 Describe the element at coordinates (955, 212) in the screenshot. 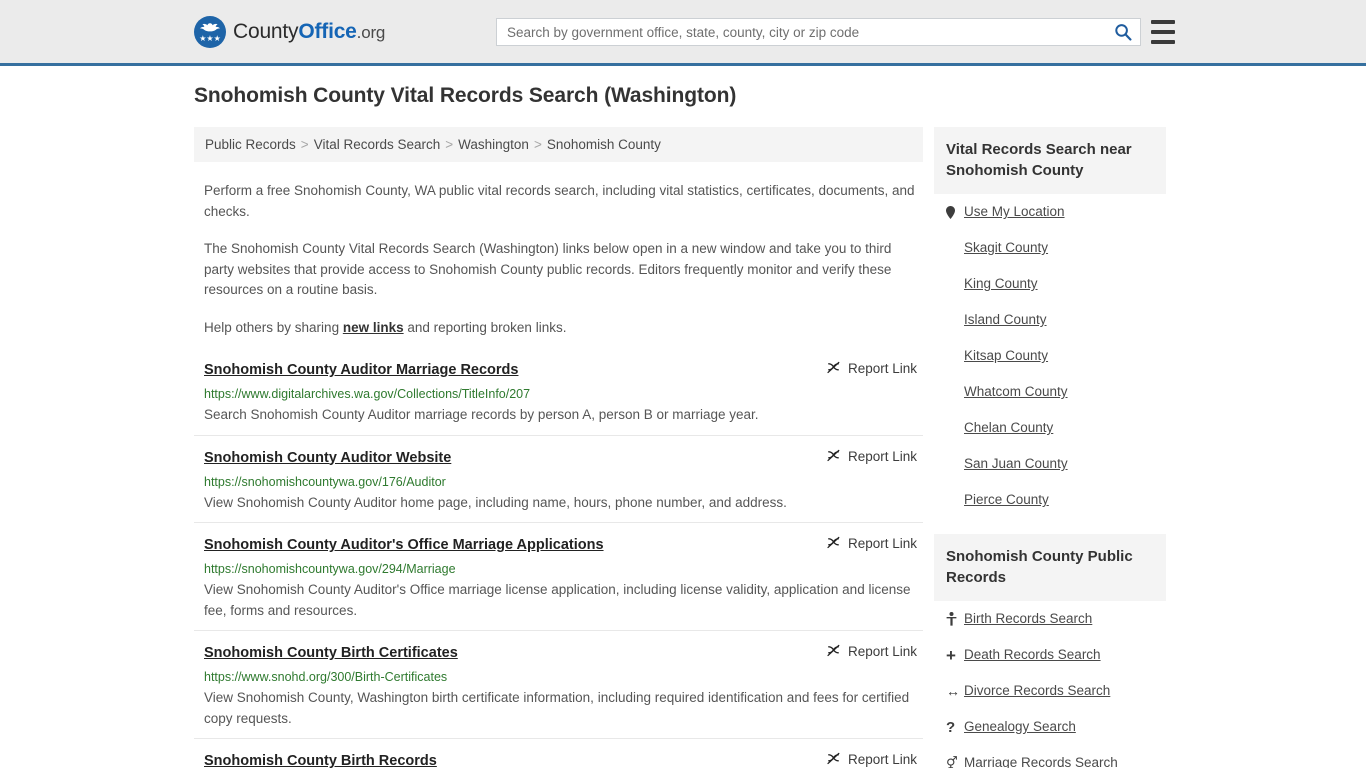

I see `map-pin-icon` at that location.